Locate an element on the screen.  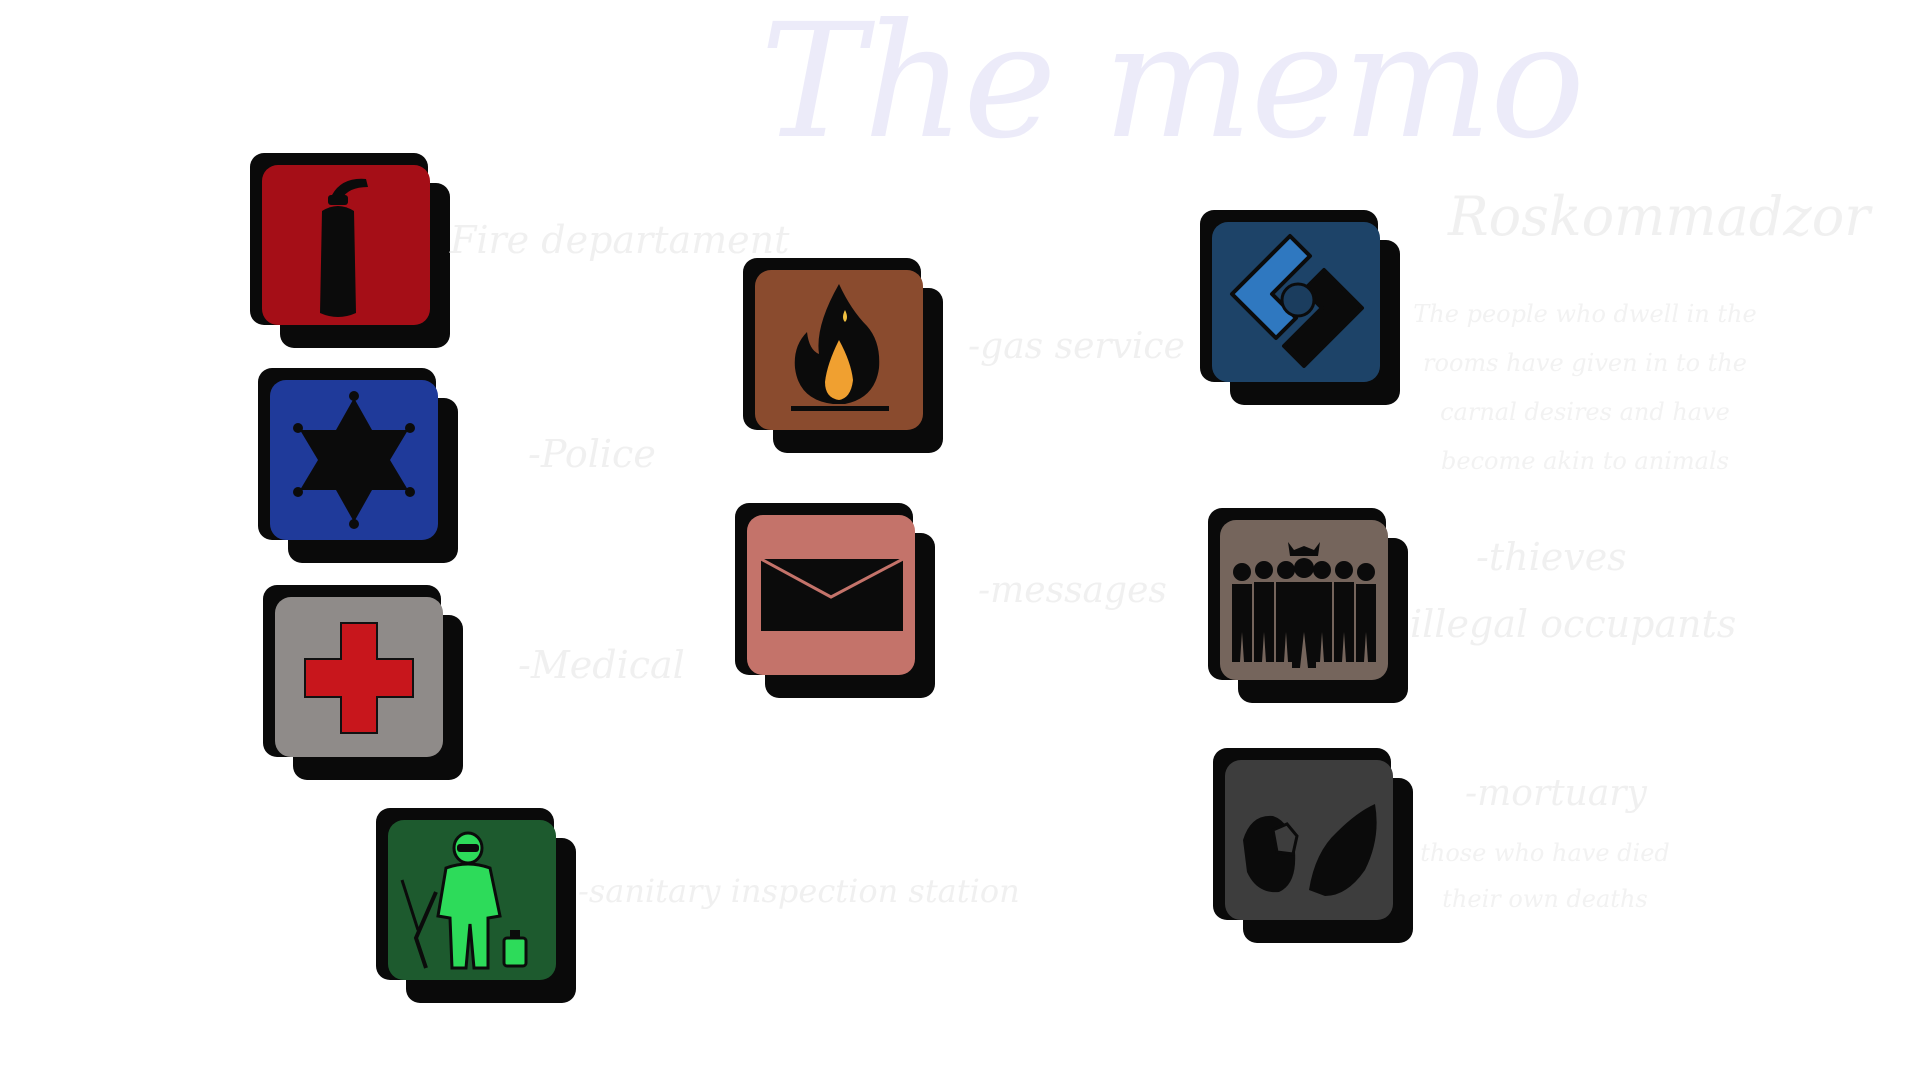
thieves-label: -thieves is located at coordinates (1551, 557).